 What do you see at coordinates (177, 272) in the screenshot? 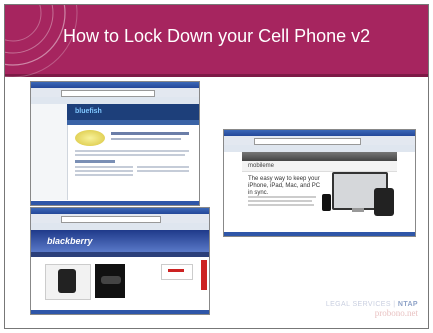
I see `price-box` at bounding box center [177, 272].